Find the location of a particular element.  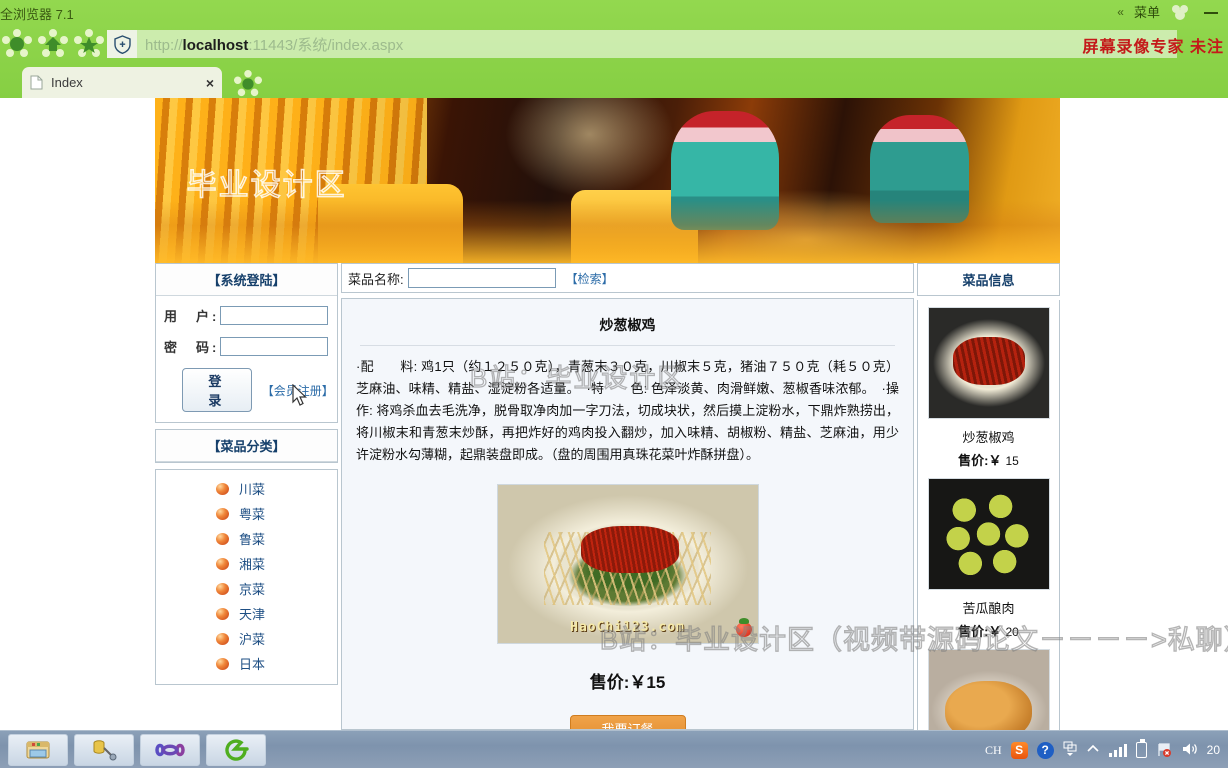

category-item-hu: 沪菜 is located at coordinates (246, 638).